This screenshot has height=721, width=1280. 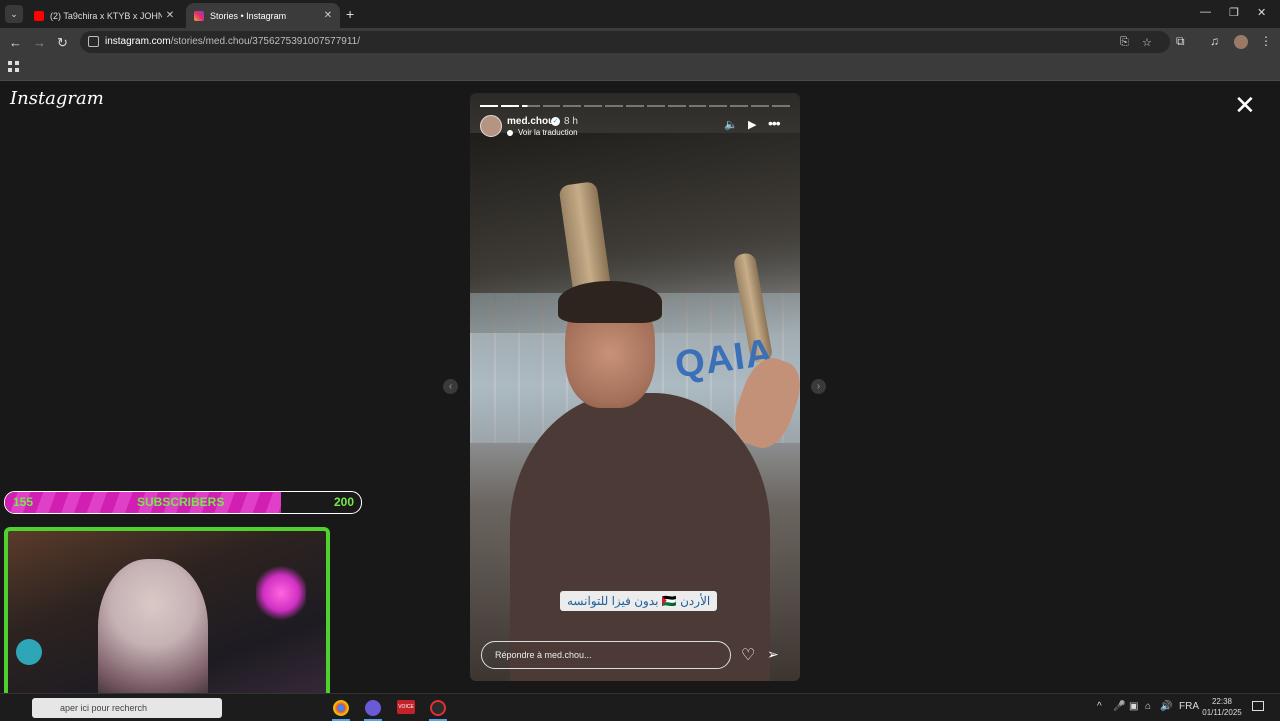 What do you see at coordinates (39, 42) in the screenshot?
I see `forward-button: →` at bounding box center [39, 42].